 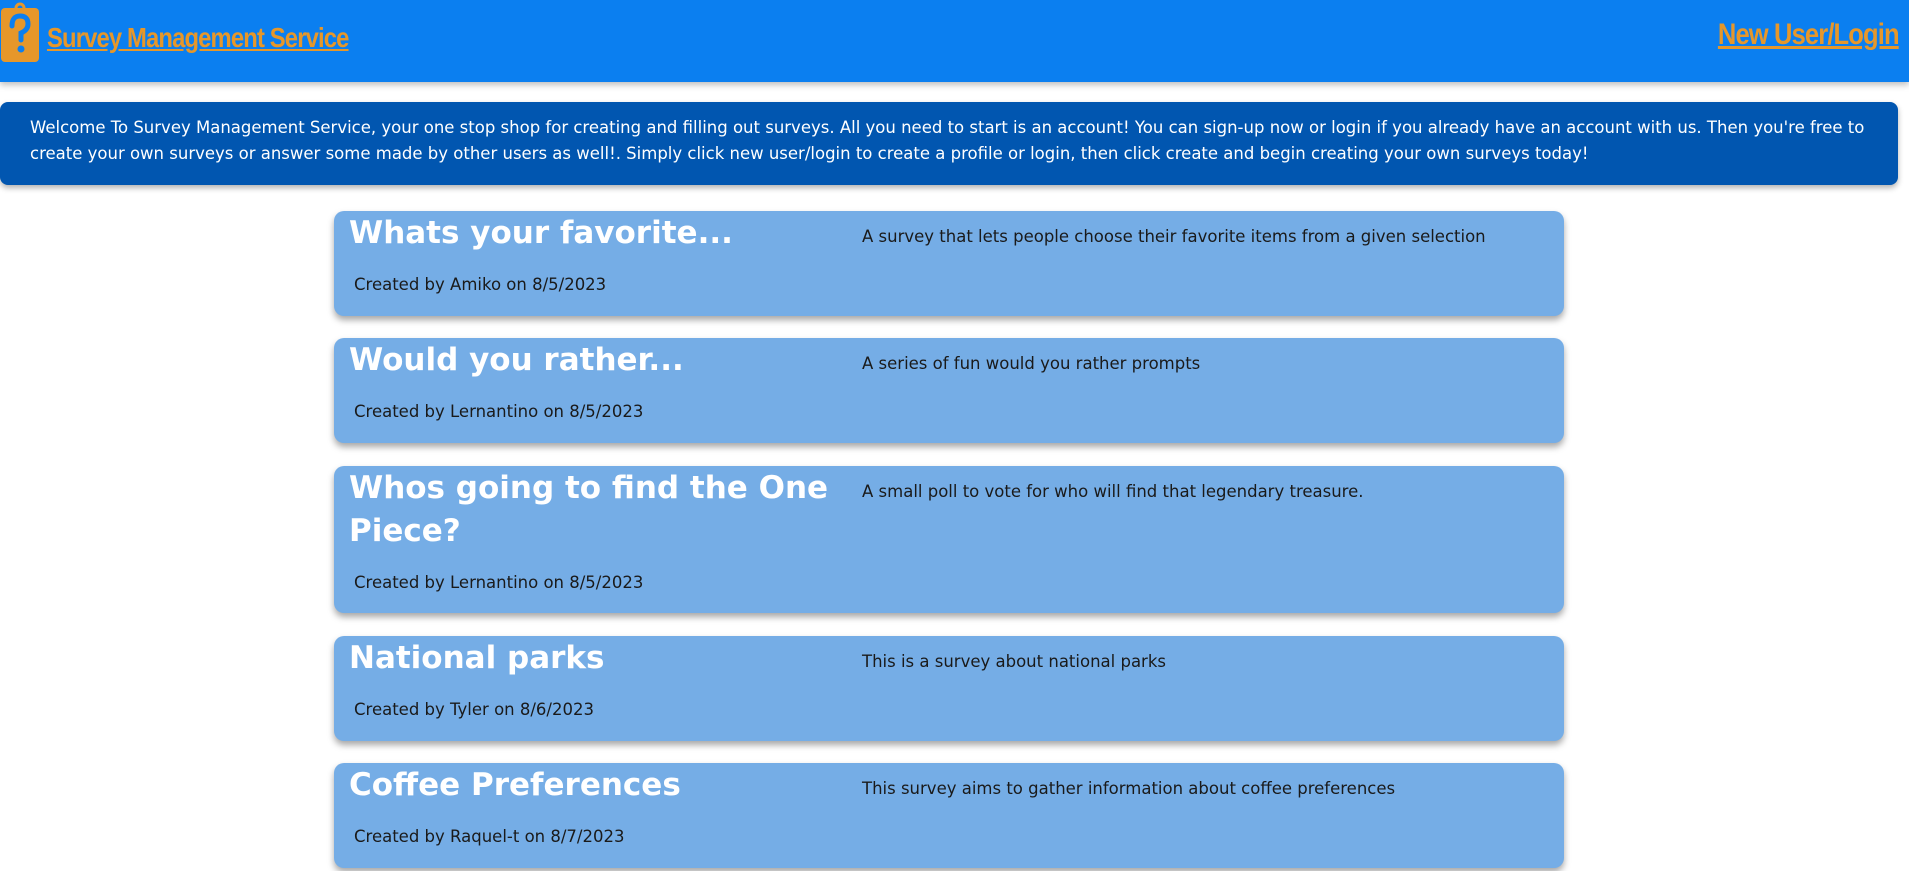 I want to click on survey-title: Coffee Preferences, so click(x=589, y=785).